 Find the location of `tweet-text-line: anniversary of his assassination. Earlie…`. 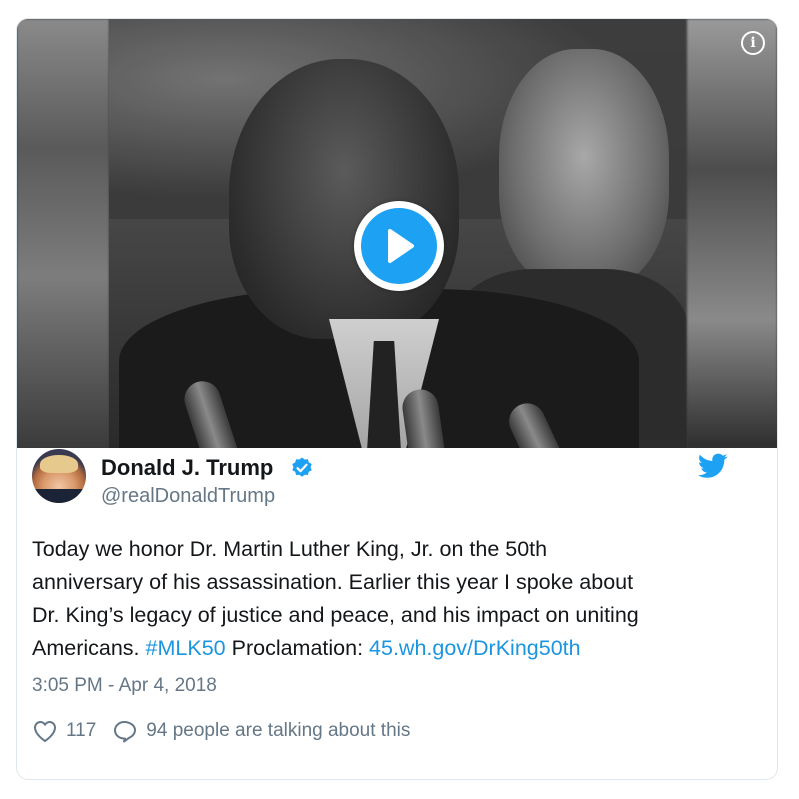

tweet-text-line: anniversary of his assassination. Earlie… is located at coordinates (333, 582).